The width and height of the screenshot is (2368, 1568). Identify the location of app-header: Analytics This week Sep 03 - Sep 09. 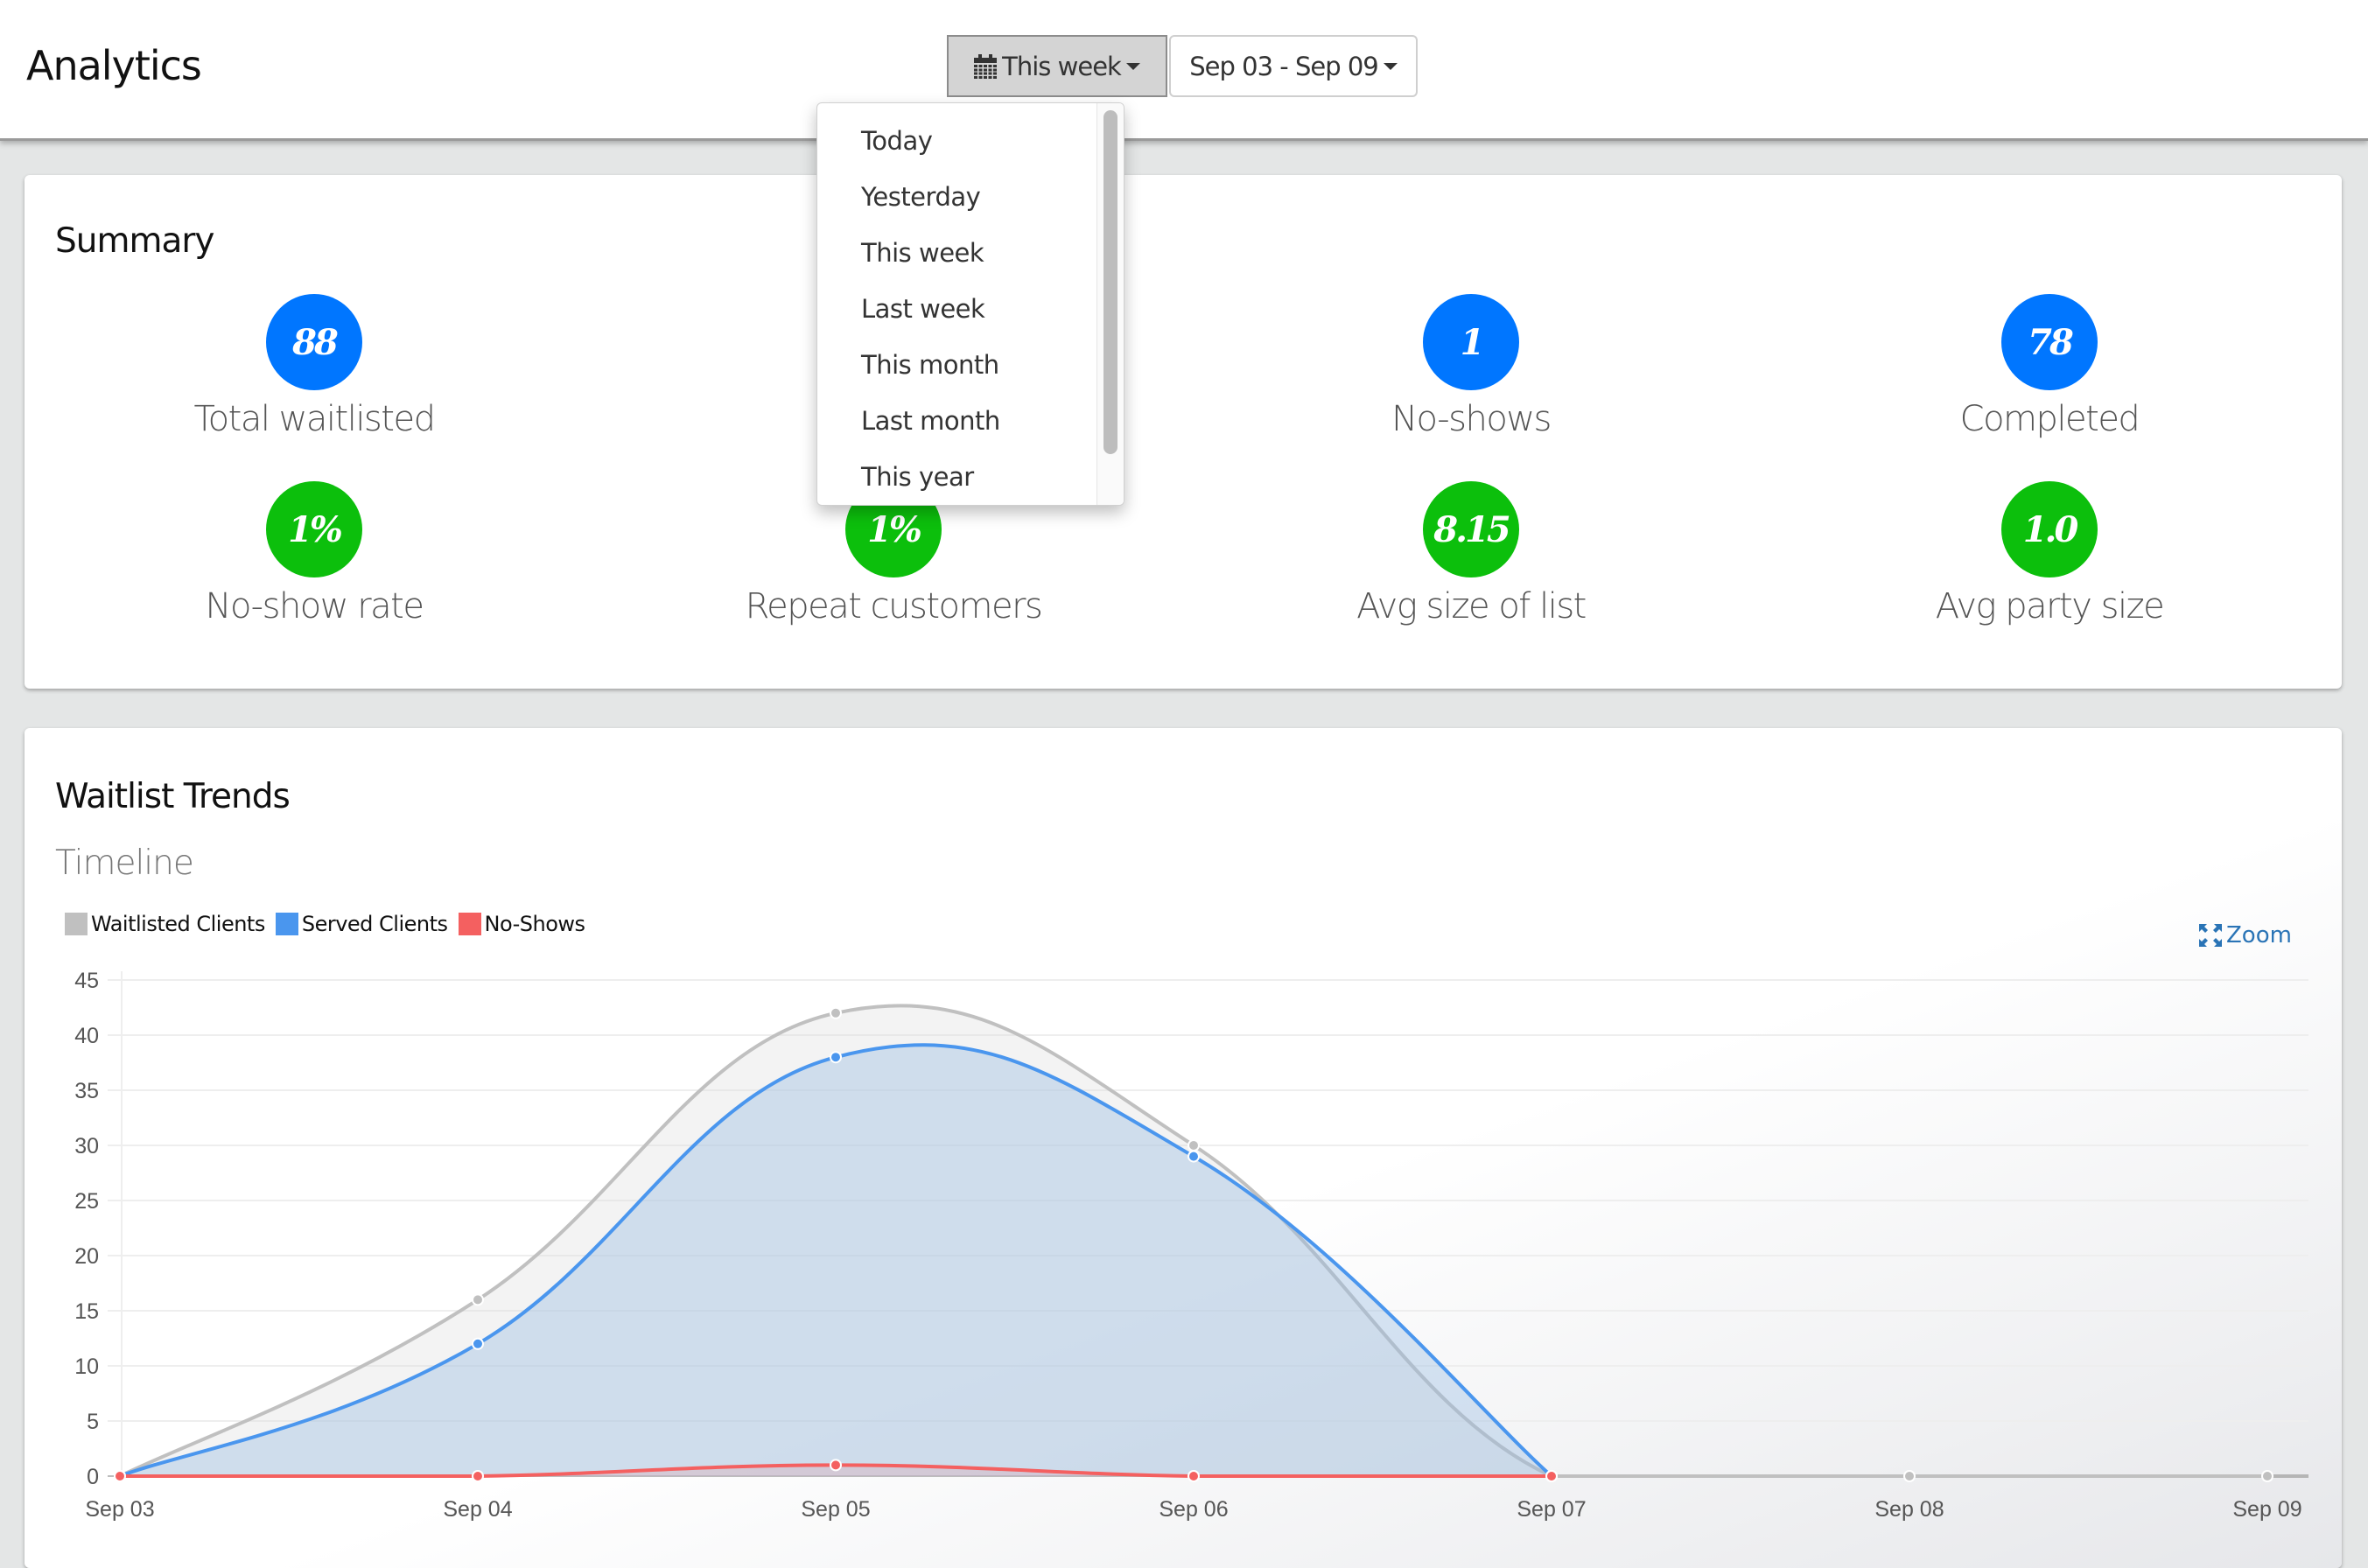
(1184, 70).